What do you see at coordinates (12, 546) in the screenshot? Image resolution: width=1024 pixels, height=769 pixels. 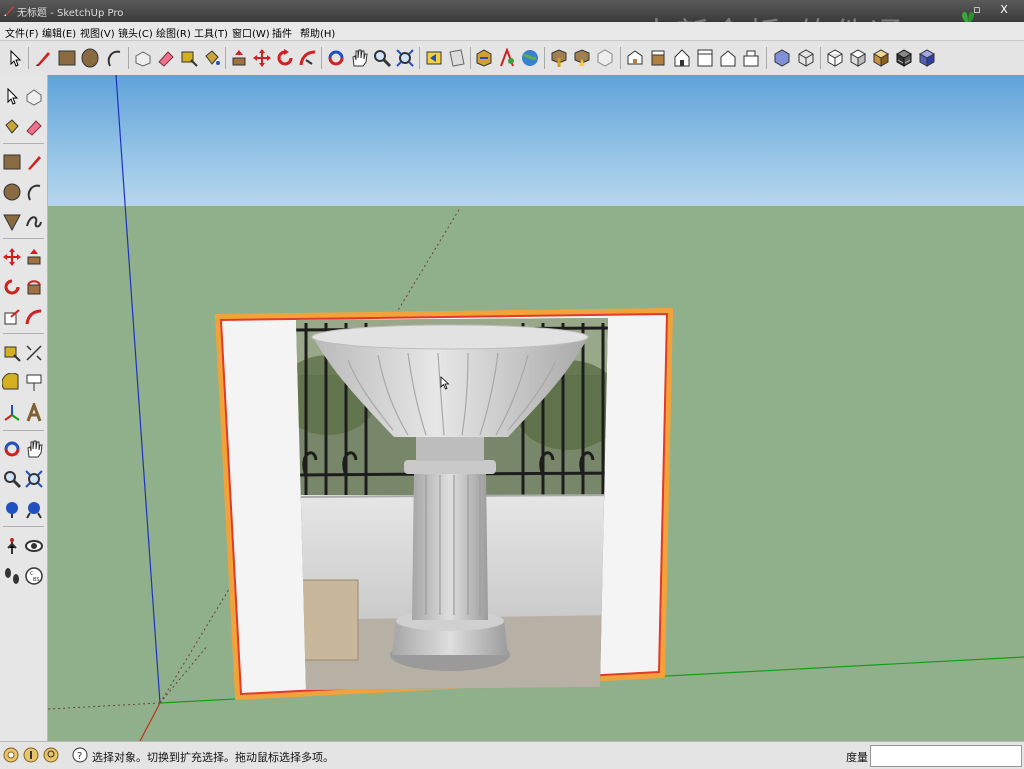 I see `position-camera-icon` at bounding box center [12, 546].